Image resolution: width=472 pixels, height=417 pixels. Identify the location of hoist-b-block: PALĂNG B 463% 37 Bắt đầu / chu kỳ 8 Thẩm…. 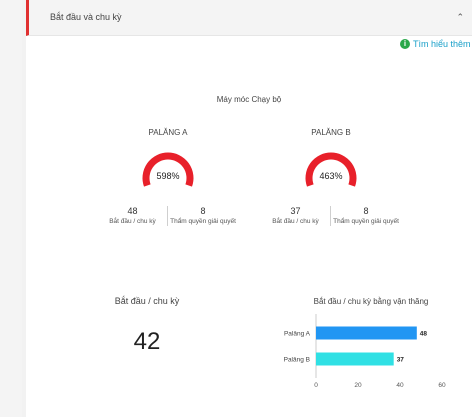
(331, 177).